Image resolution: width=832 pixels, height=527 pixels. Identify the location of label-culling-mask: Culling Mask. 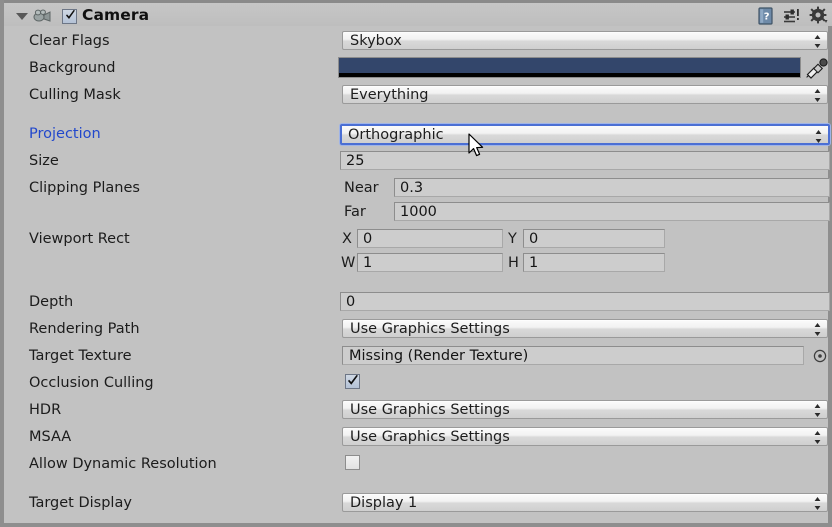
(75, 95).